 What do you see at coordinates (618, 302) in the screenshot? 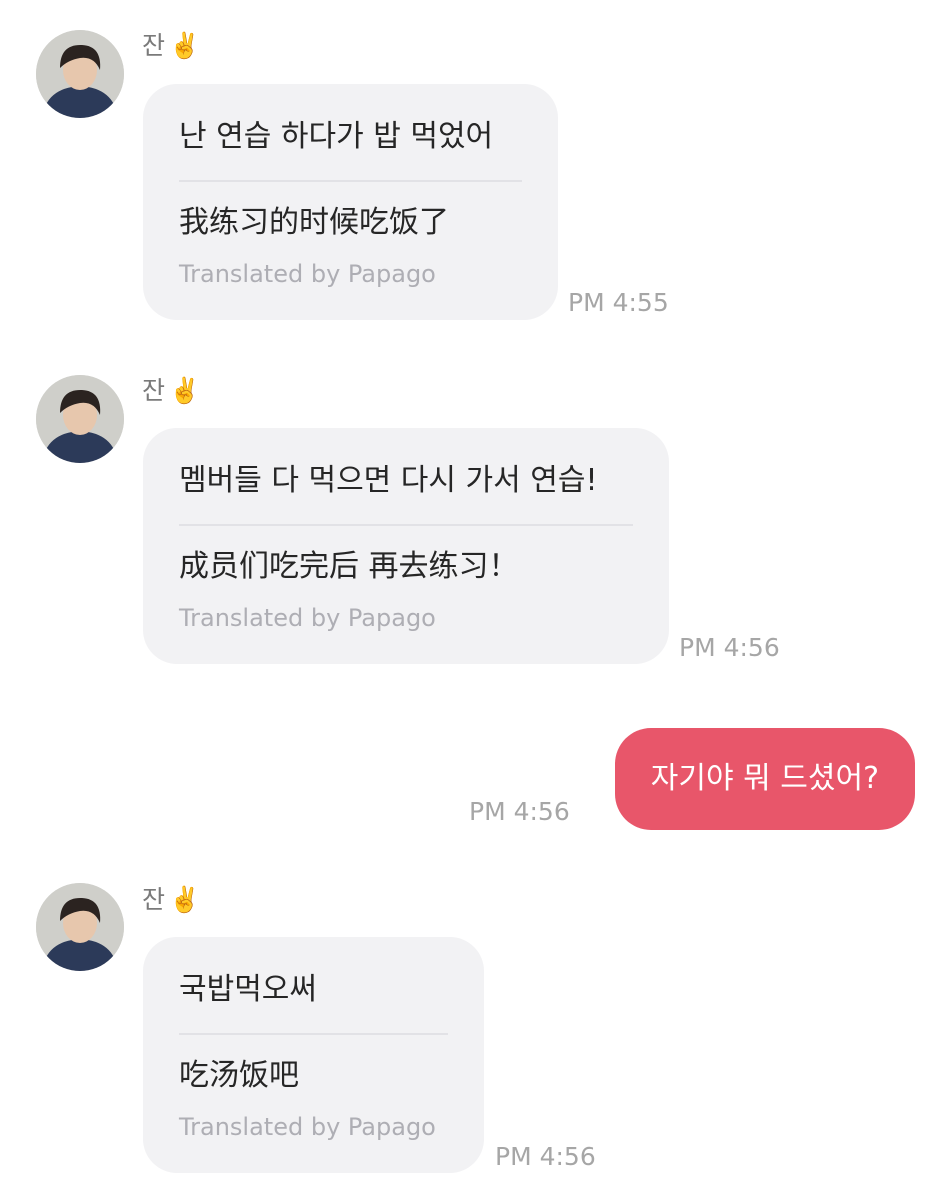
I see `message-timestamp: PM 4:55` at bounding box center [618, 302].